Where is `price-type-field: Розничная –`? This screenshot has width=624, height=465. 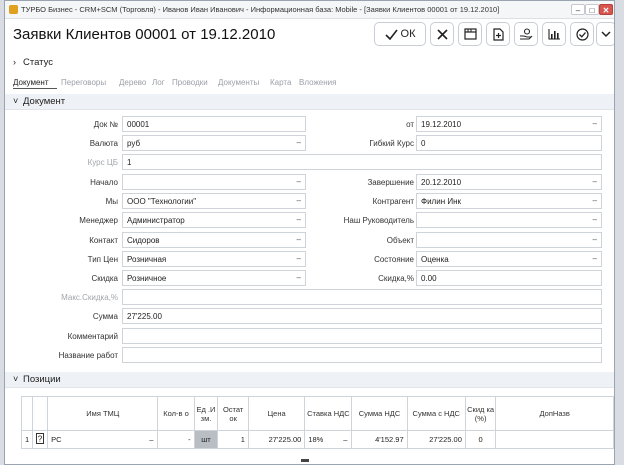
price-type-field: Розничная – is located at coordinates (214, 259).